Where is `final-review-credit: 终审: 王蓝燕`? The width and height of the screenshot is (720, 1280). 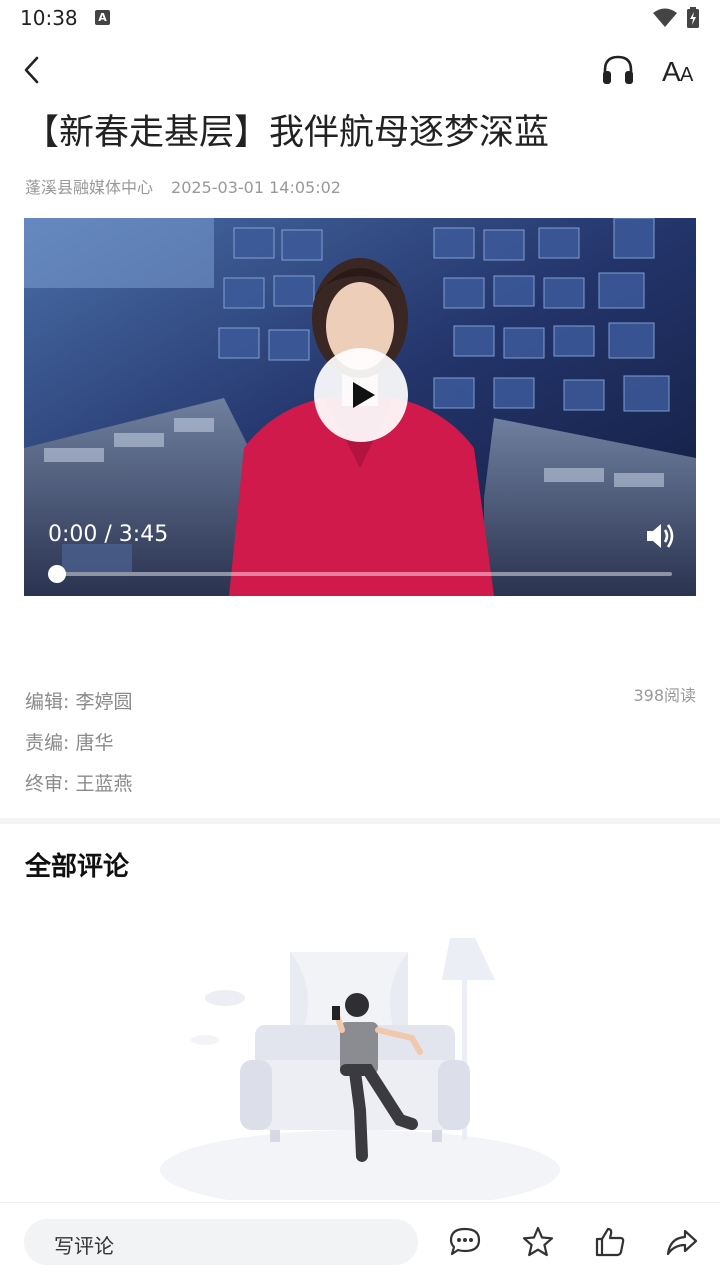
final-review-credit: 终审: 王蓝燕 is located at coordinates (79, 784).